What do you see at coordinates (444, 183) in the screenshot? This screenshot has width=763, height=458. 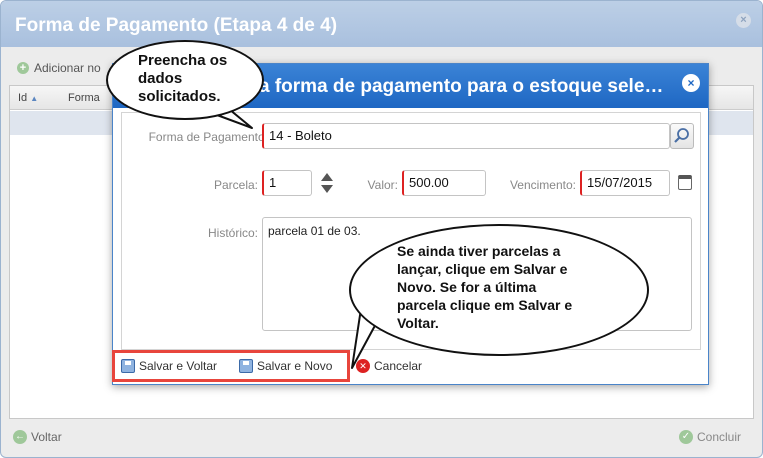 I see `amount-field: 500.00` at bounding box center [444, 183].